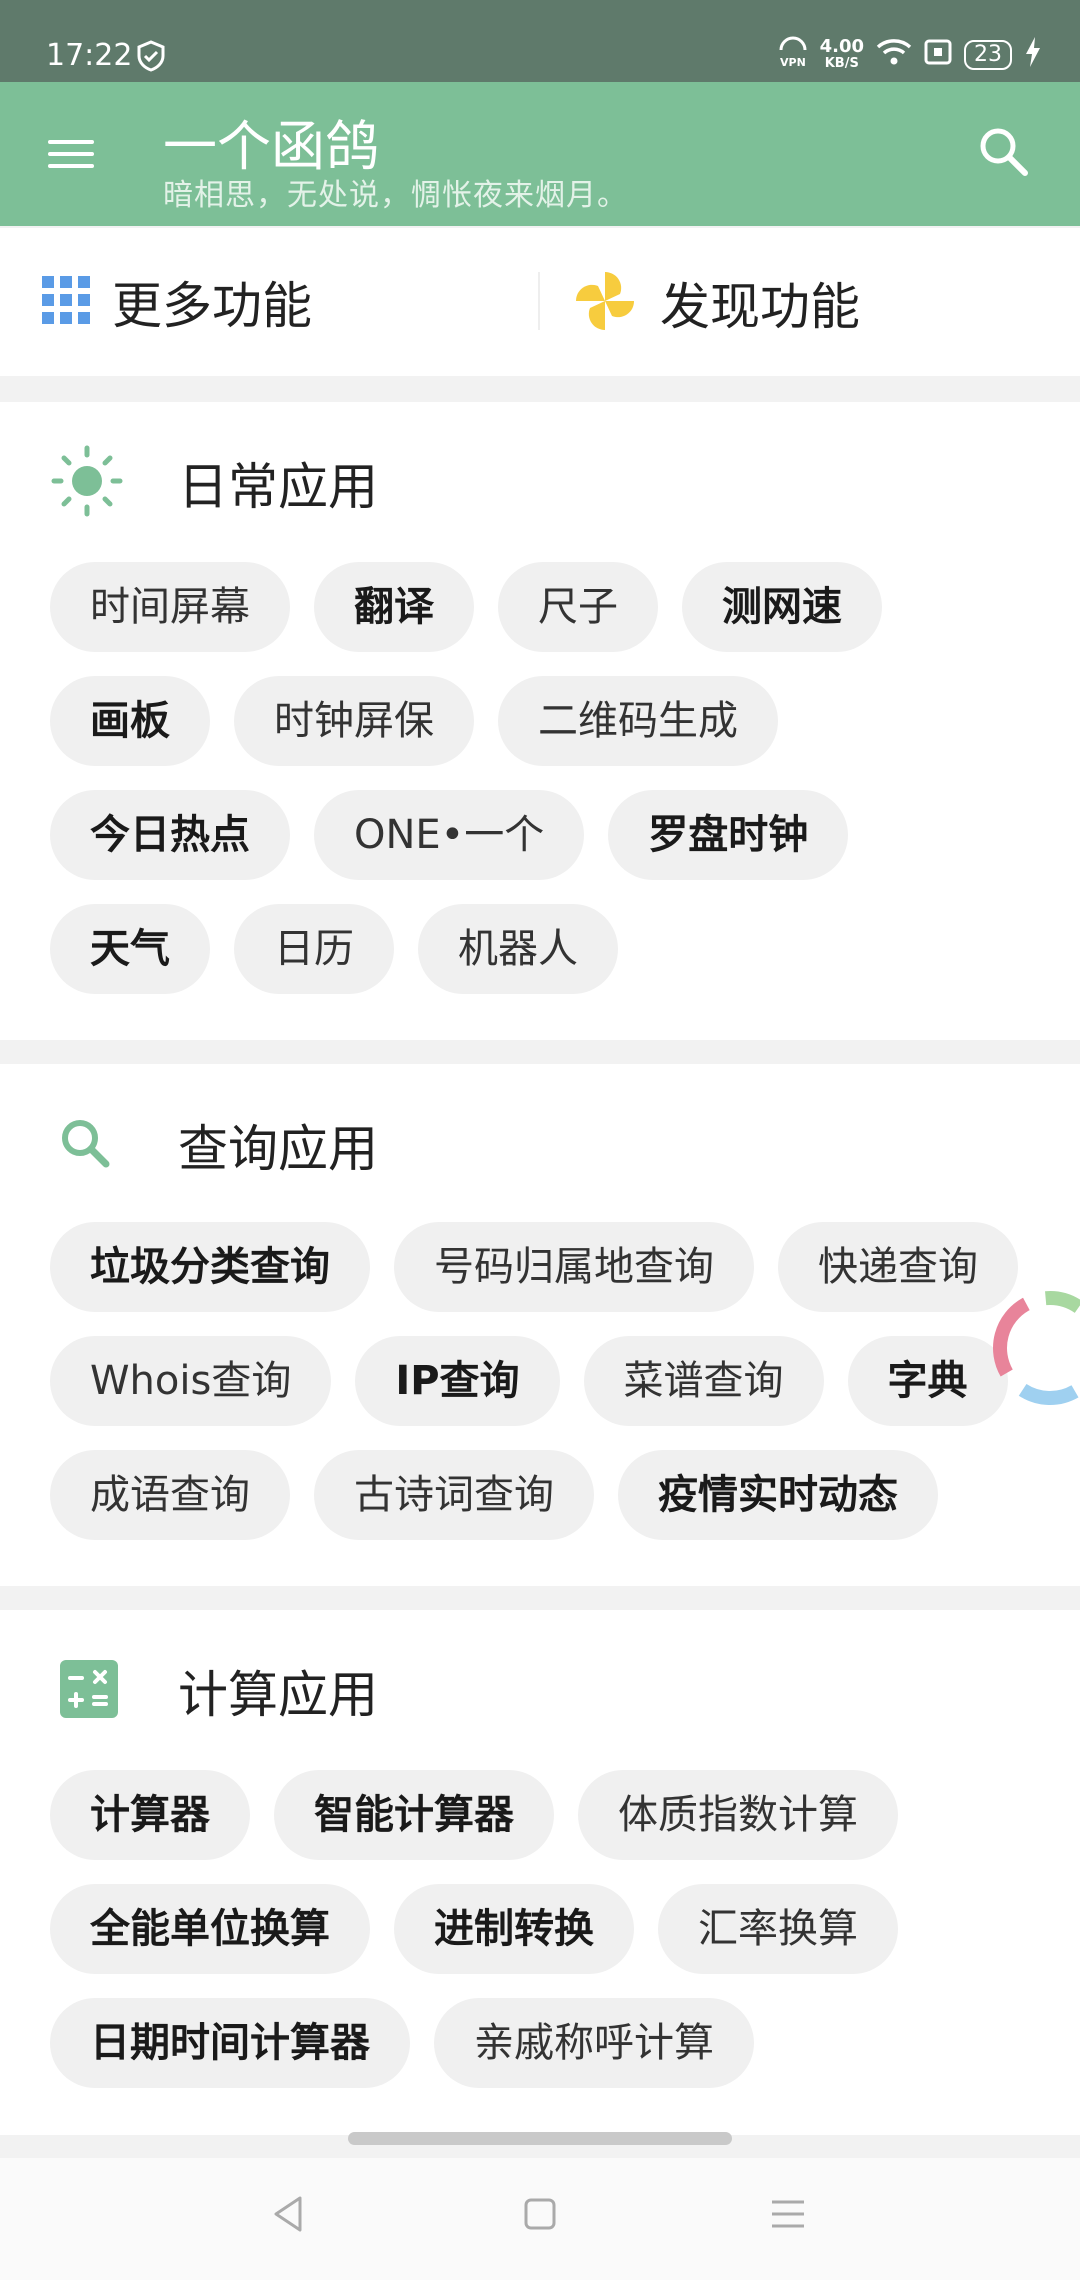 This screenshot has height=2280, width=1080. Describe the element at coordinates (788, 2216) in the screenshot. I see `recents-icon` at that location.